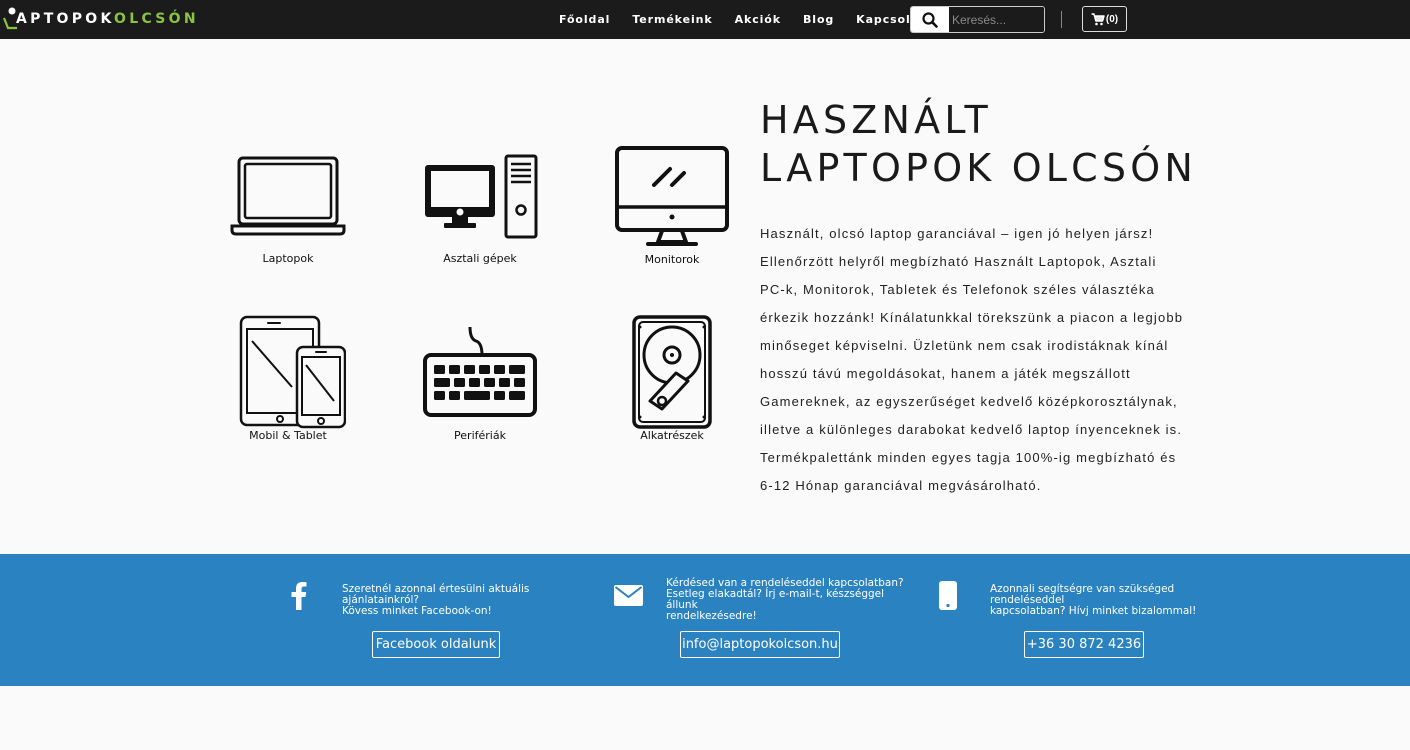 The width and height of the screenshot is (1410, 750). I want to click on category-laptops: Laptopok, so click(288, 210).